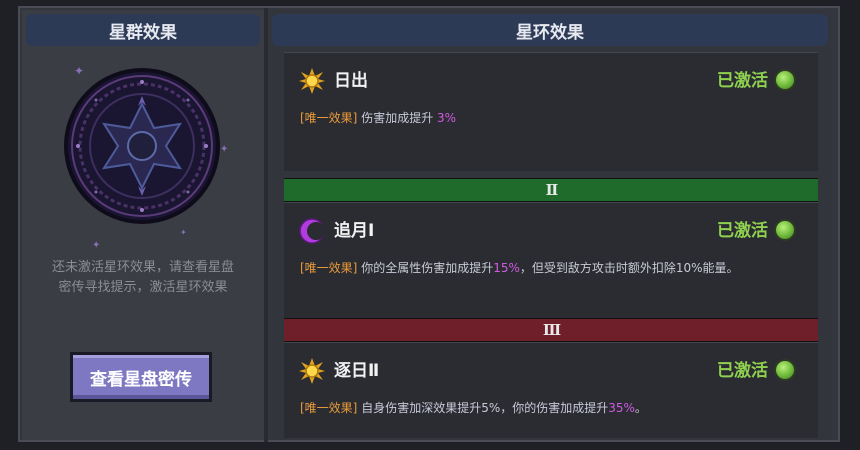 The image size is (860, 450). Describe the element at coordinates (506, 268) in the screenshot. I see `desc-highlight: 15%` at that location.